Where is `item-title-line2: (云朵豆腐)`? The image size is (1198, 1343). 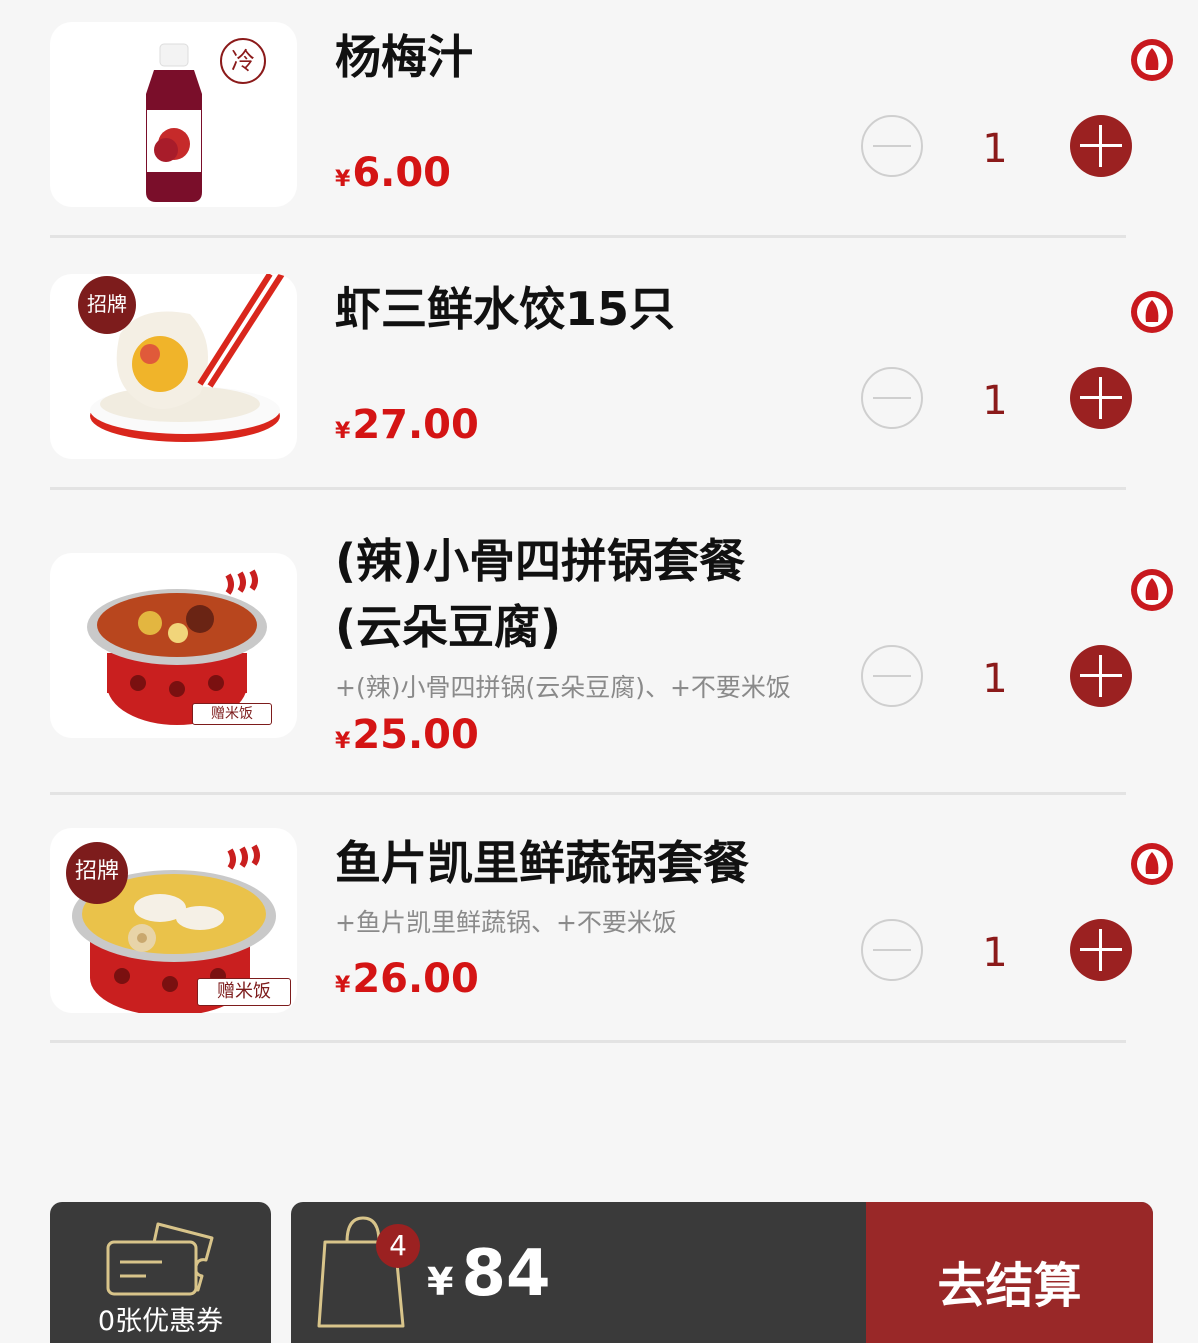 item-title-line2: (云朵豆腐) is located at coordinates (448, 627).